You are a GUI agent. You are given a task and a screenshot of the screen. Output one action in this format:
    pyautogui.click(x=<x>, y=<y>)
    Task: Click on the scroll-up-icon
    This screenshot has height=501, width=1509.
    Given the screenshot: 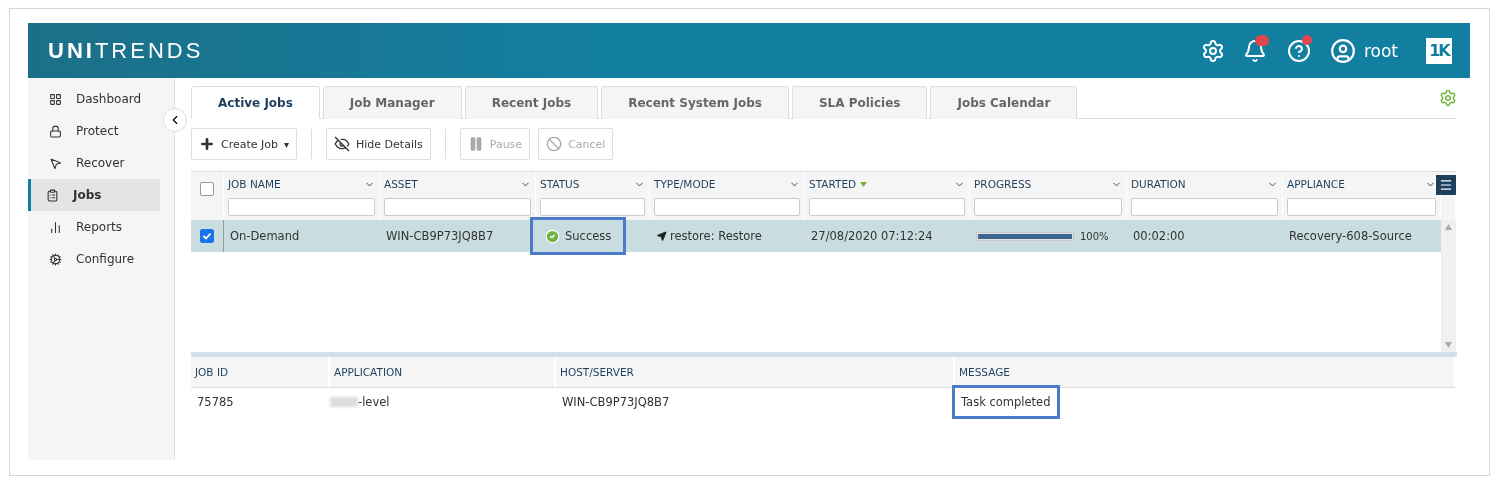 What is the action you would take?
    pyautogui.click(x=1448, y=227)
    